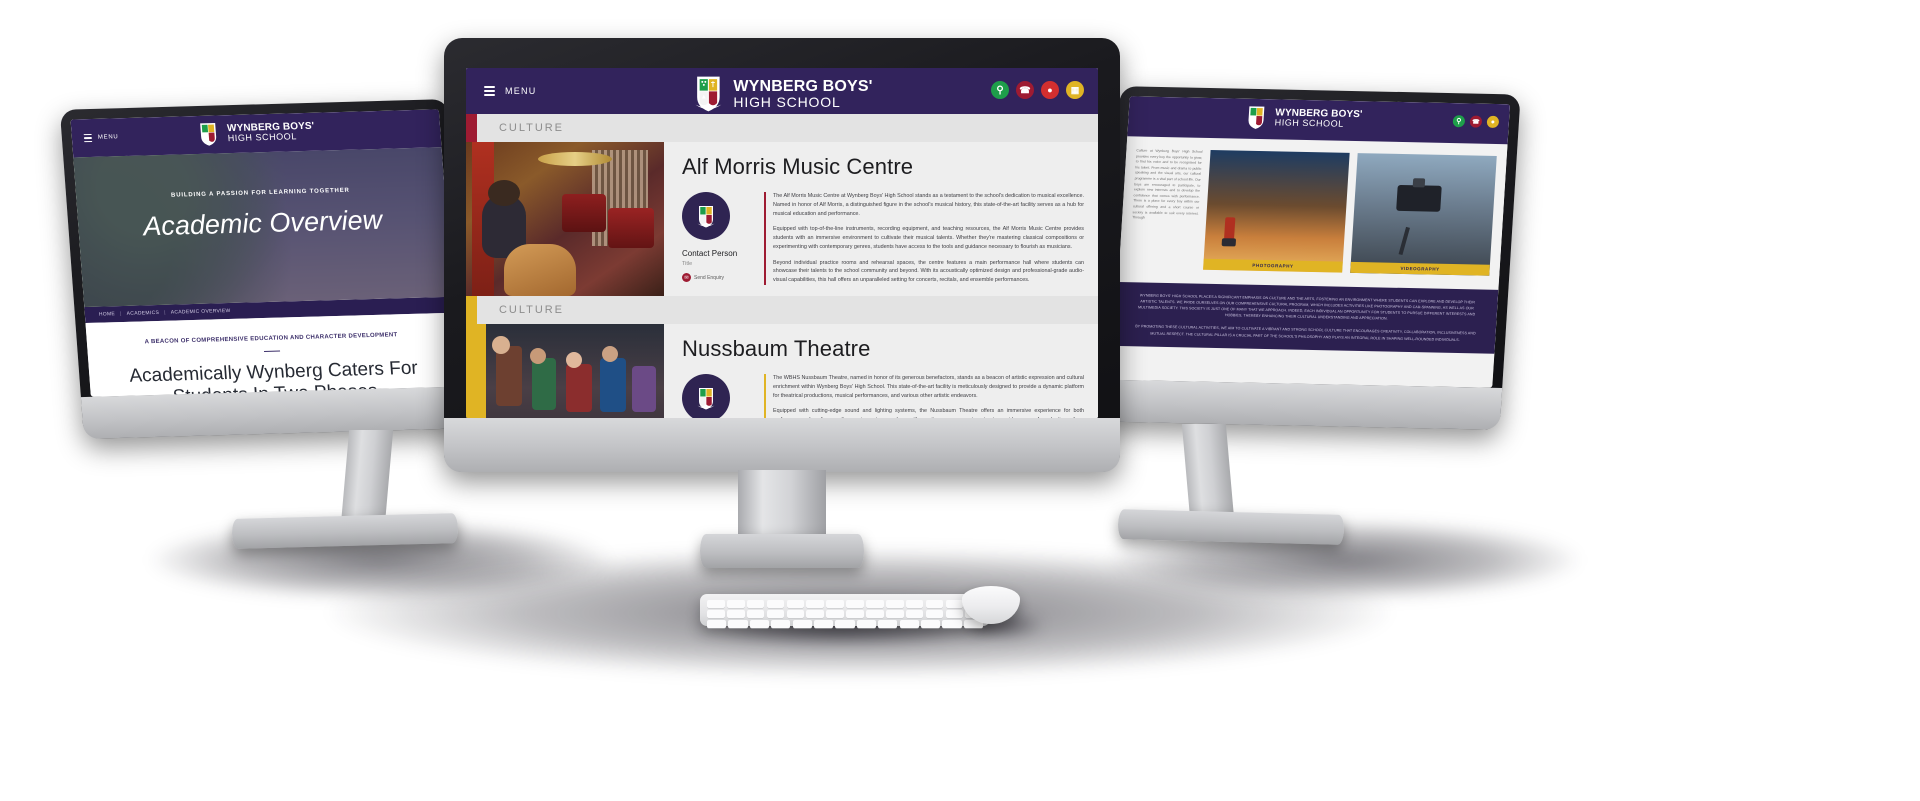  I want to click on right-brand-text: WYNBERG BOYS' HIGH SCHOOL, so click(1318, 118).